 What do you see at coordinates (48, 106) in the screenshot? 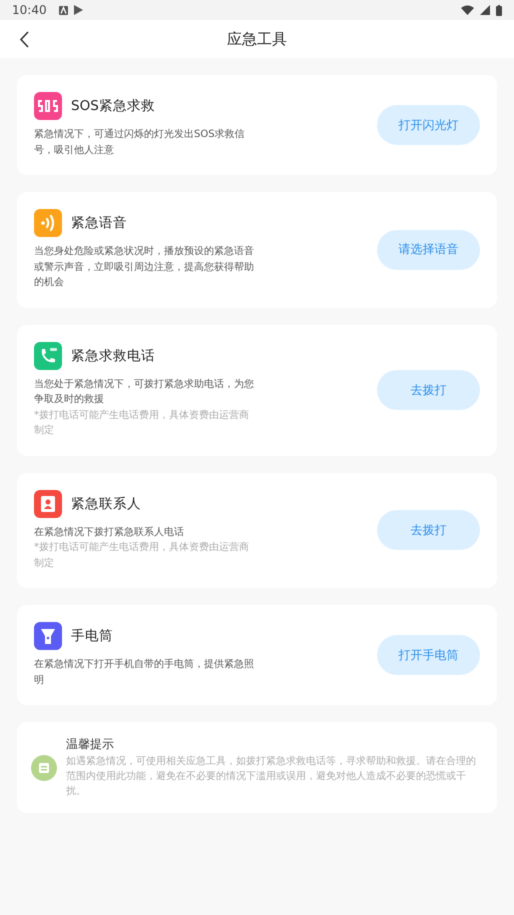
I see `sos-icon` at bounding box center [48, 106].